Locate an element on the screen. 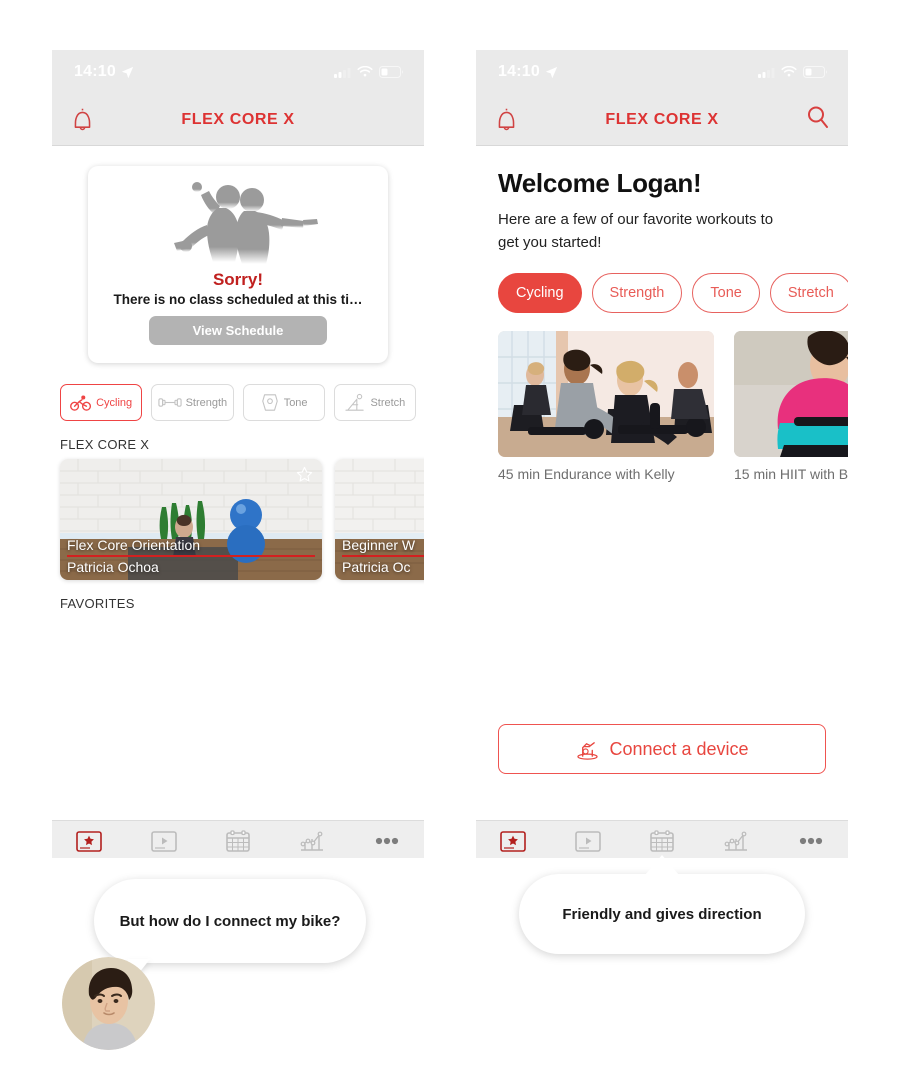 Image resolution: width=898 pixels, height=1066 pixels. category-chip-strength: Strength is located at coordinates (192, 402).